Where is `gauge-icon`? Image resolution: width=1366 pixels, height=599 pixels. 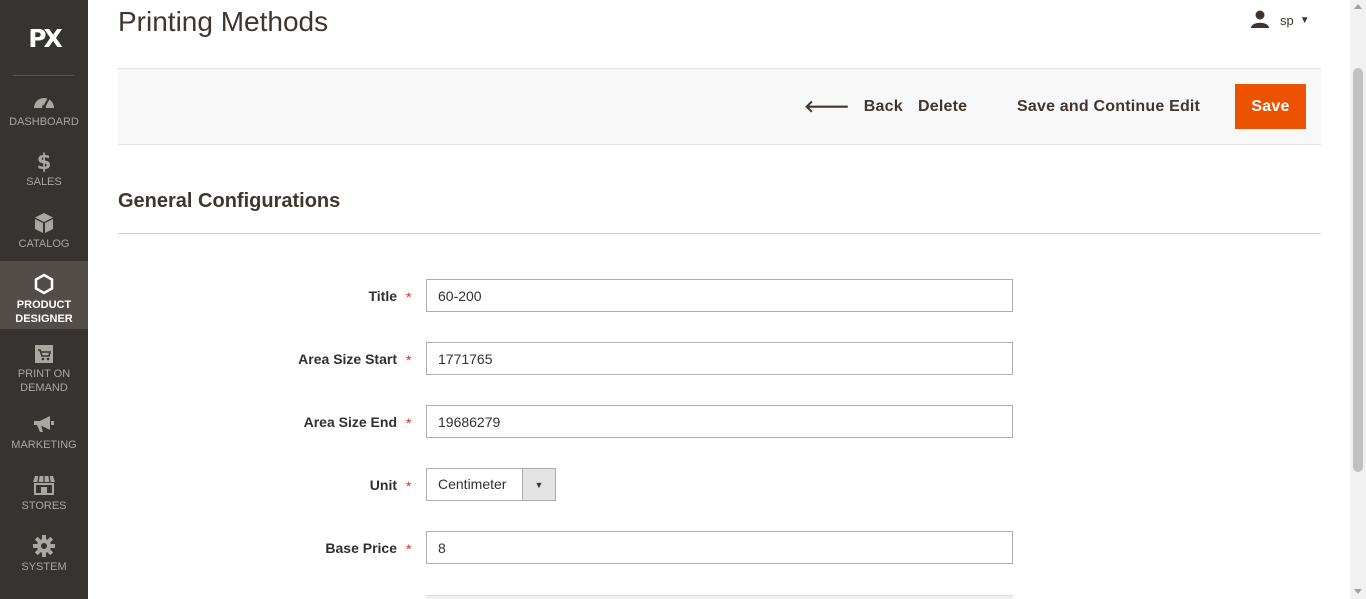 gauge-icon is located at coordinates (44, 101).